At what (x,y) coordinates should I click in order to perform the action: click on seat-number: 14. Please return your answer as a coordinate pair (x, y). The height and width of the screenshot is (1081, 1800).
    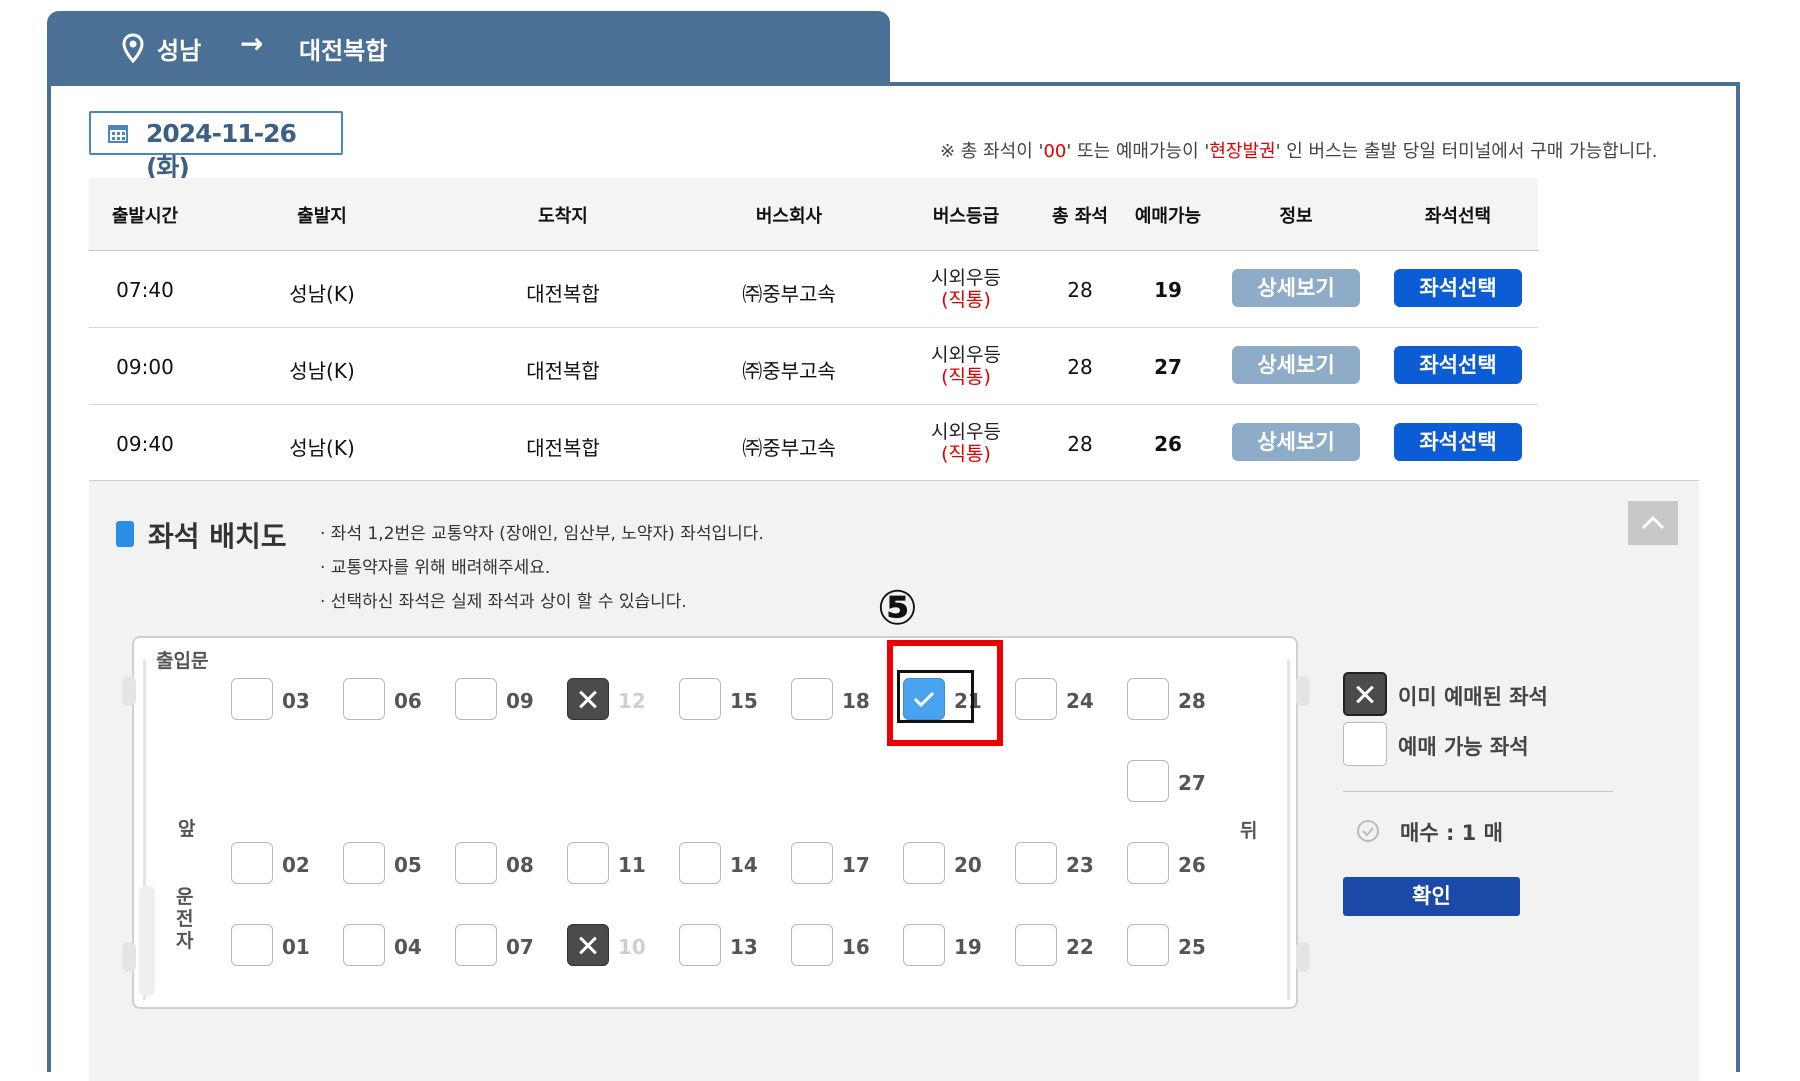
    Looking at the image, I should click on (744, 865).